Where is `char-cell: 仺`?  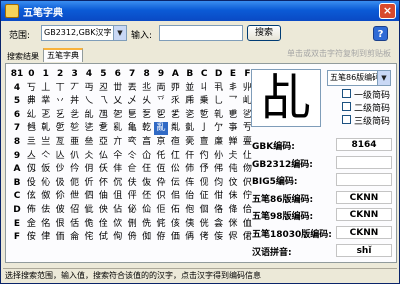
char-cell: 仺 is located at coordinates (132, 169).